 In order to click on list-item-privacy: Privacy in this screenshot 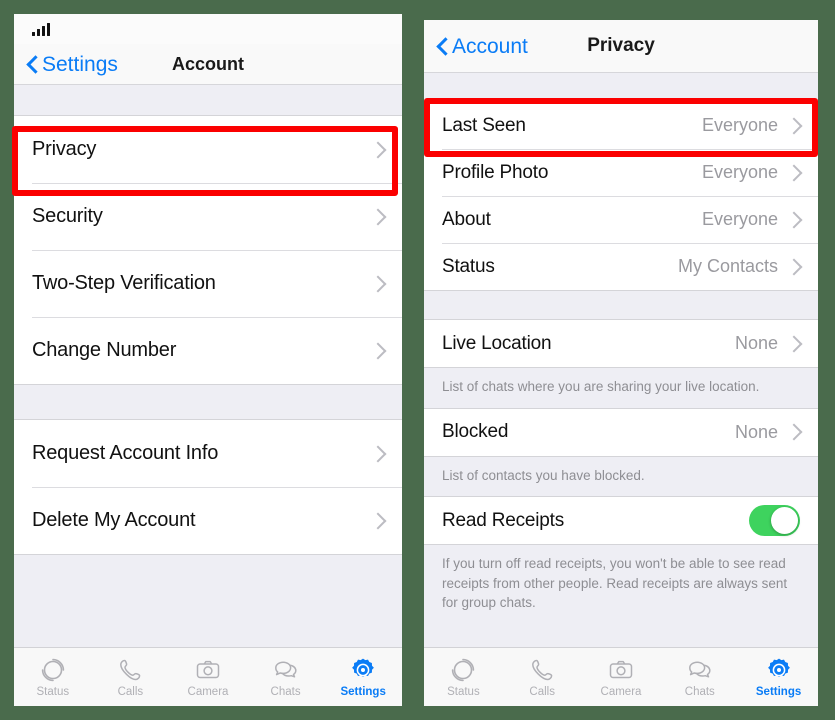, I will do `click(208, 149)`.